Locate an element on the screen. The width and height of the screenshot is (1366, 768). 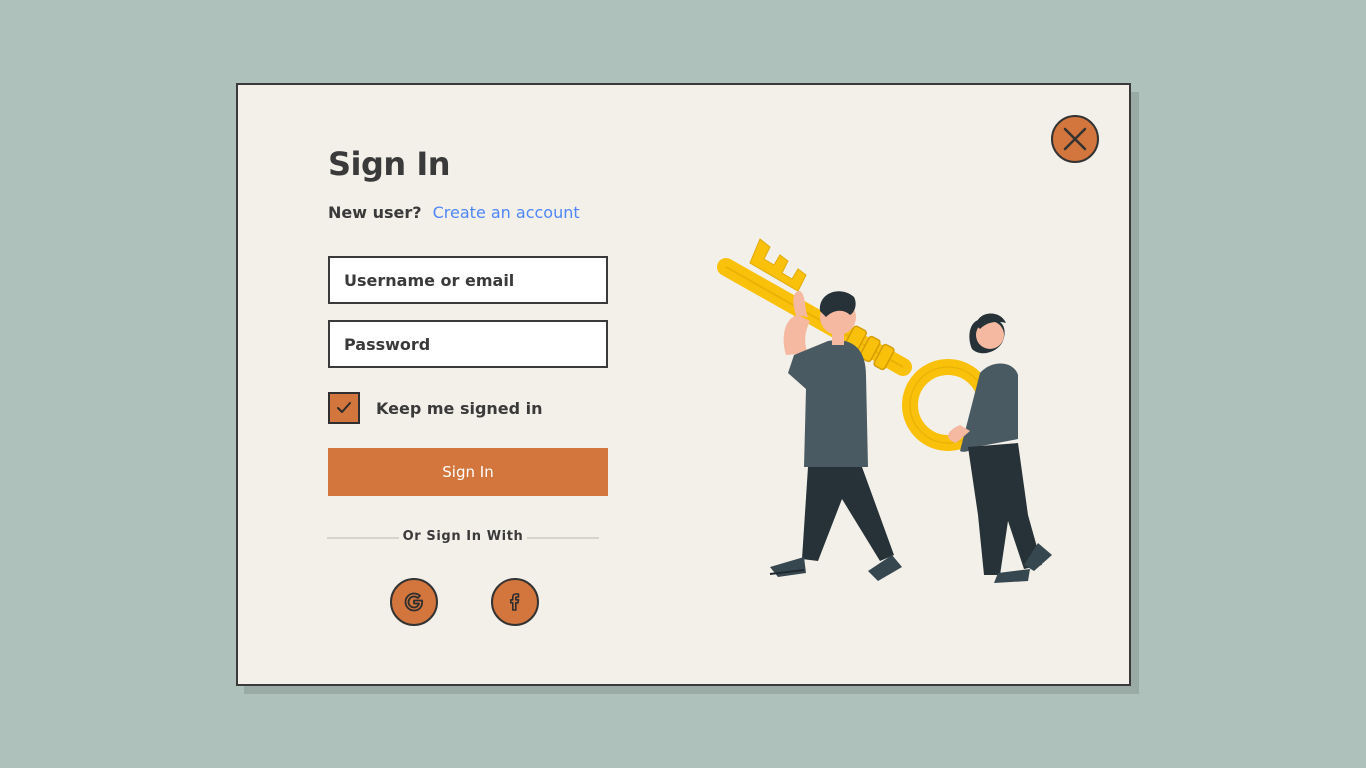
close-button is located at coordinates (1075, 139).